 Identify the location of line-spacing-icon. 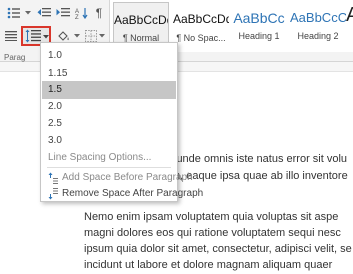
(33, 36).